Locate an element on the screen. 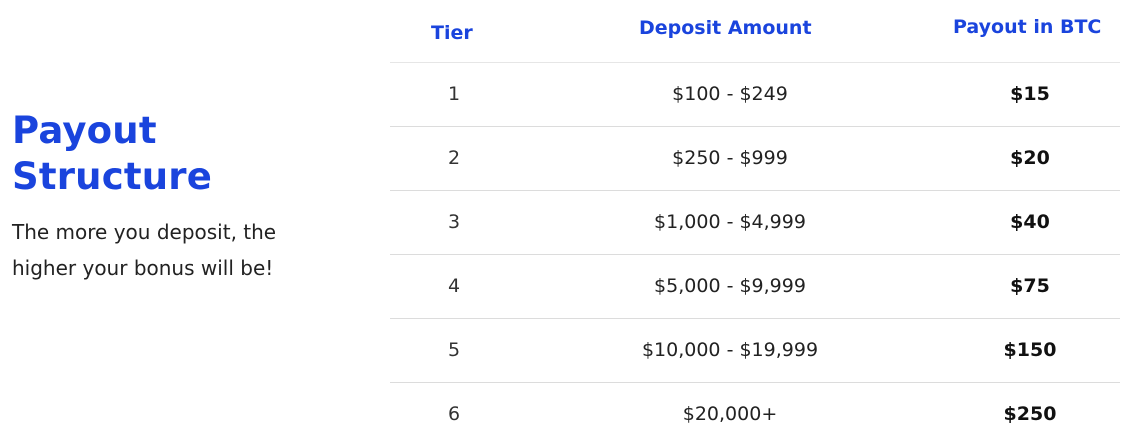 The image size is (1139, 446). tier-cell: 2 is located at coordinates (454, 158).